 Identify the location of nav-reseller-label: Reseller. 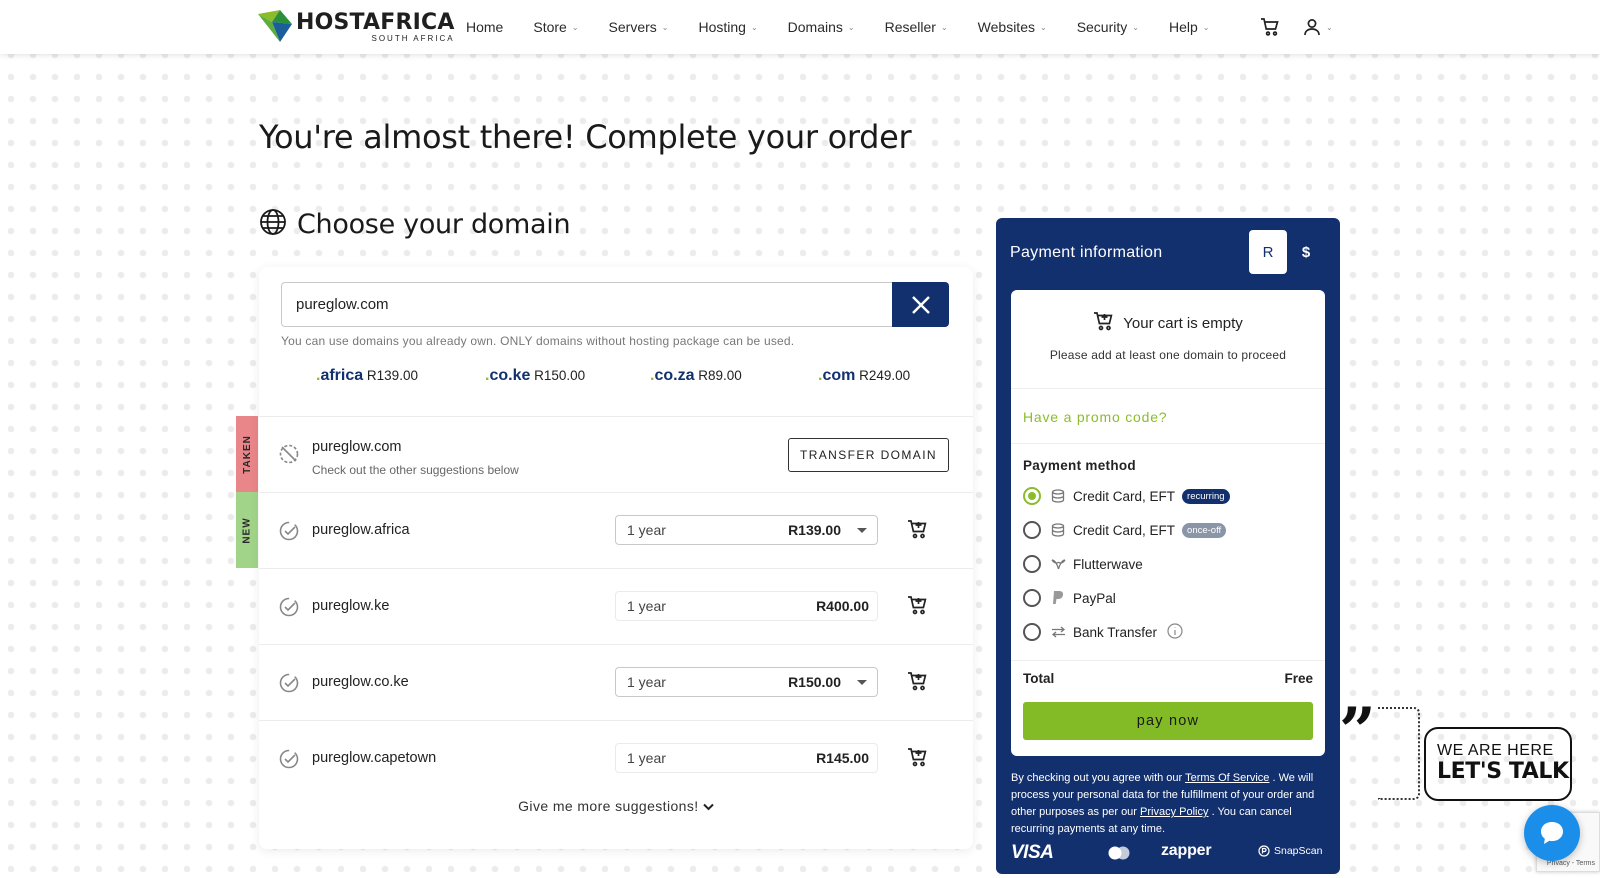
(910, 27).